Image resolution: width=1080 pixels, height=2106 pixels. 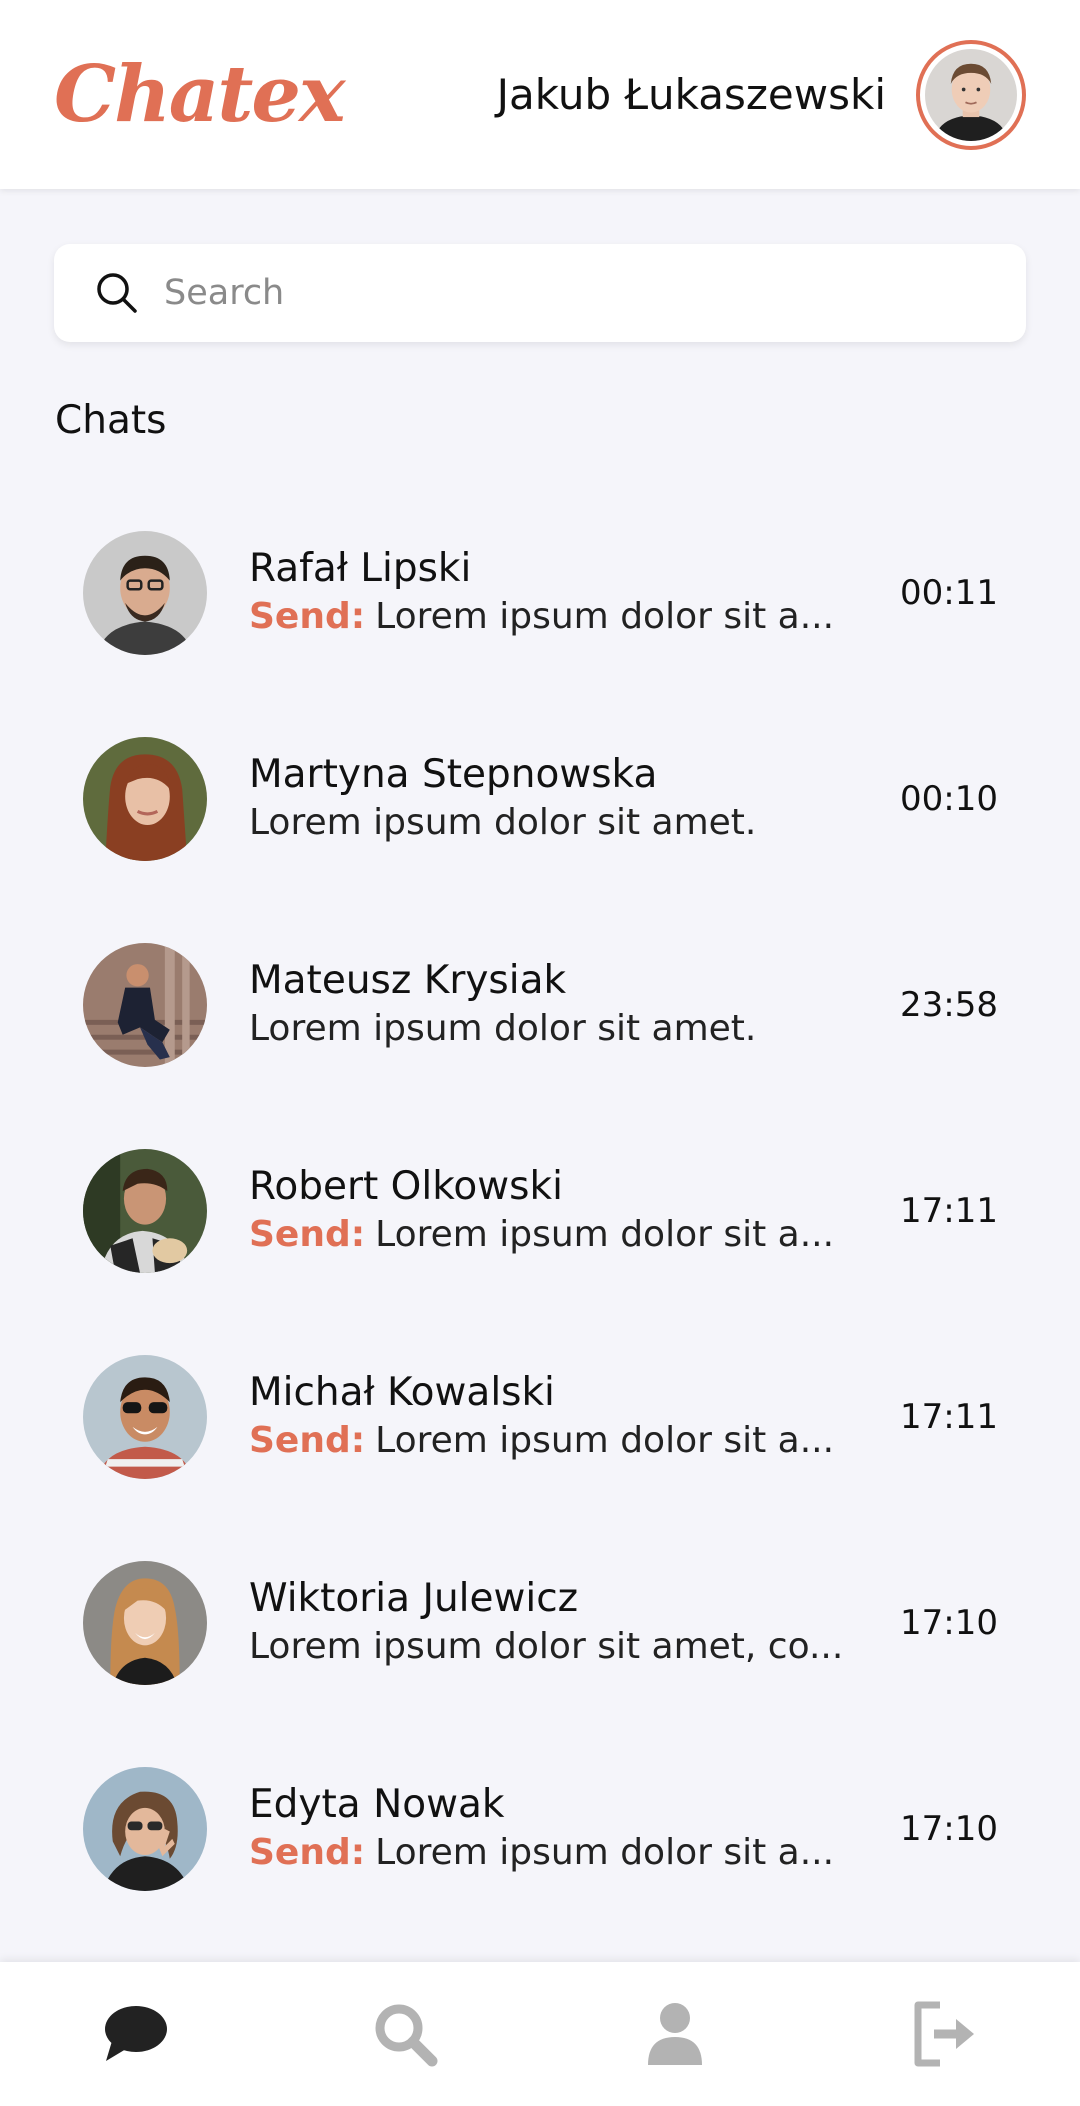 What do you see at coordinates (949, 799) in the screenshot?
I see `message-time: 00:10` at bounding box center [949, 799].